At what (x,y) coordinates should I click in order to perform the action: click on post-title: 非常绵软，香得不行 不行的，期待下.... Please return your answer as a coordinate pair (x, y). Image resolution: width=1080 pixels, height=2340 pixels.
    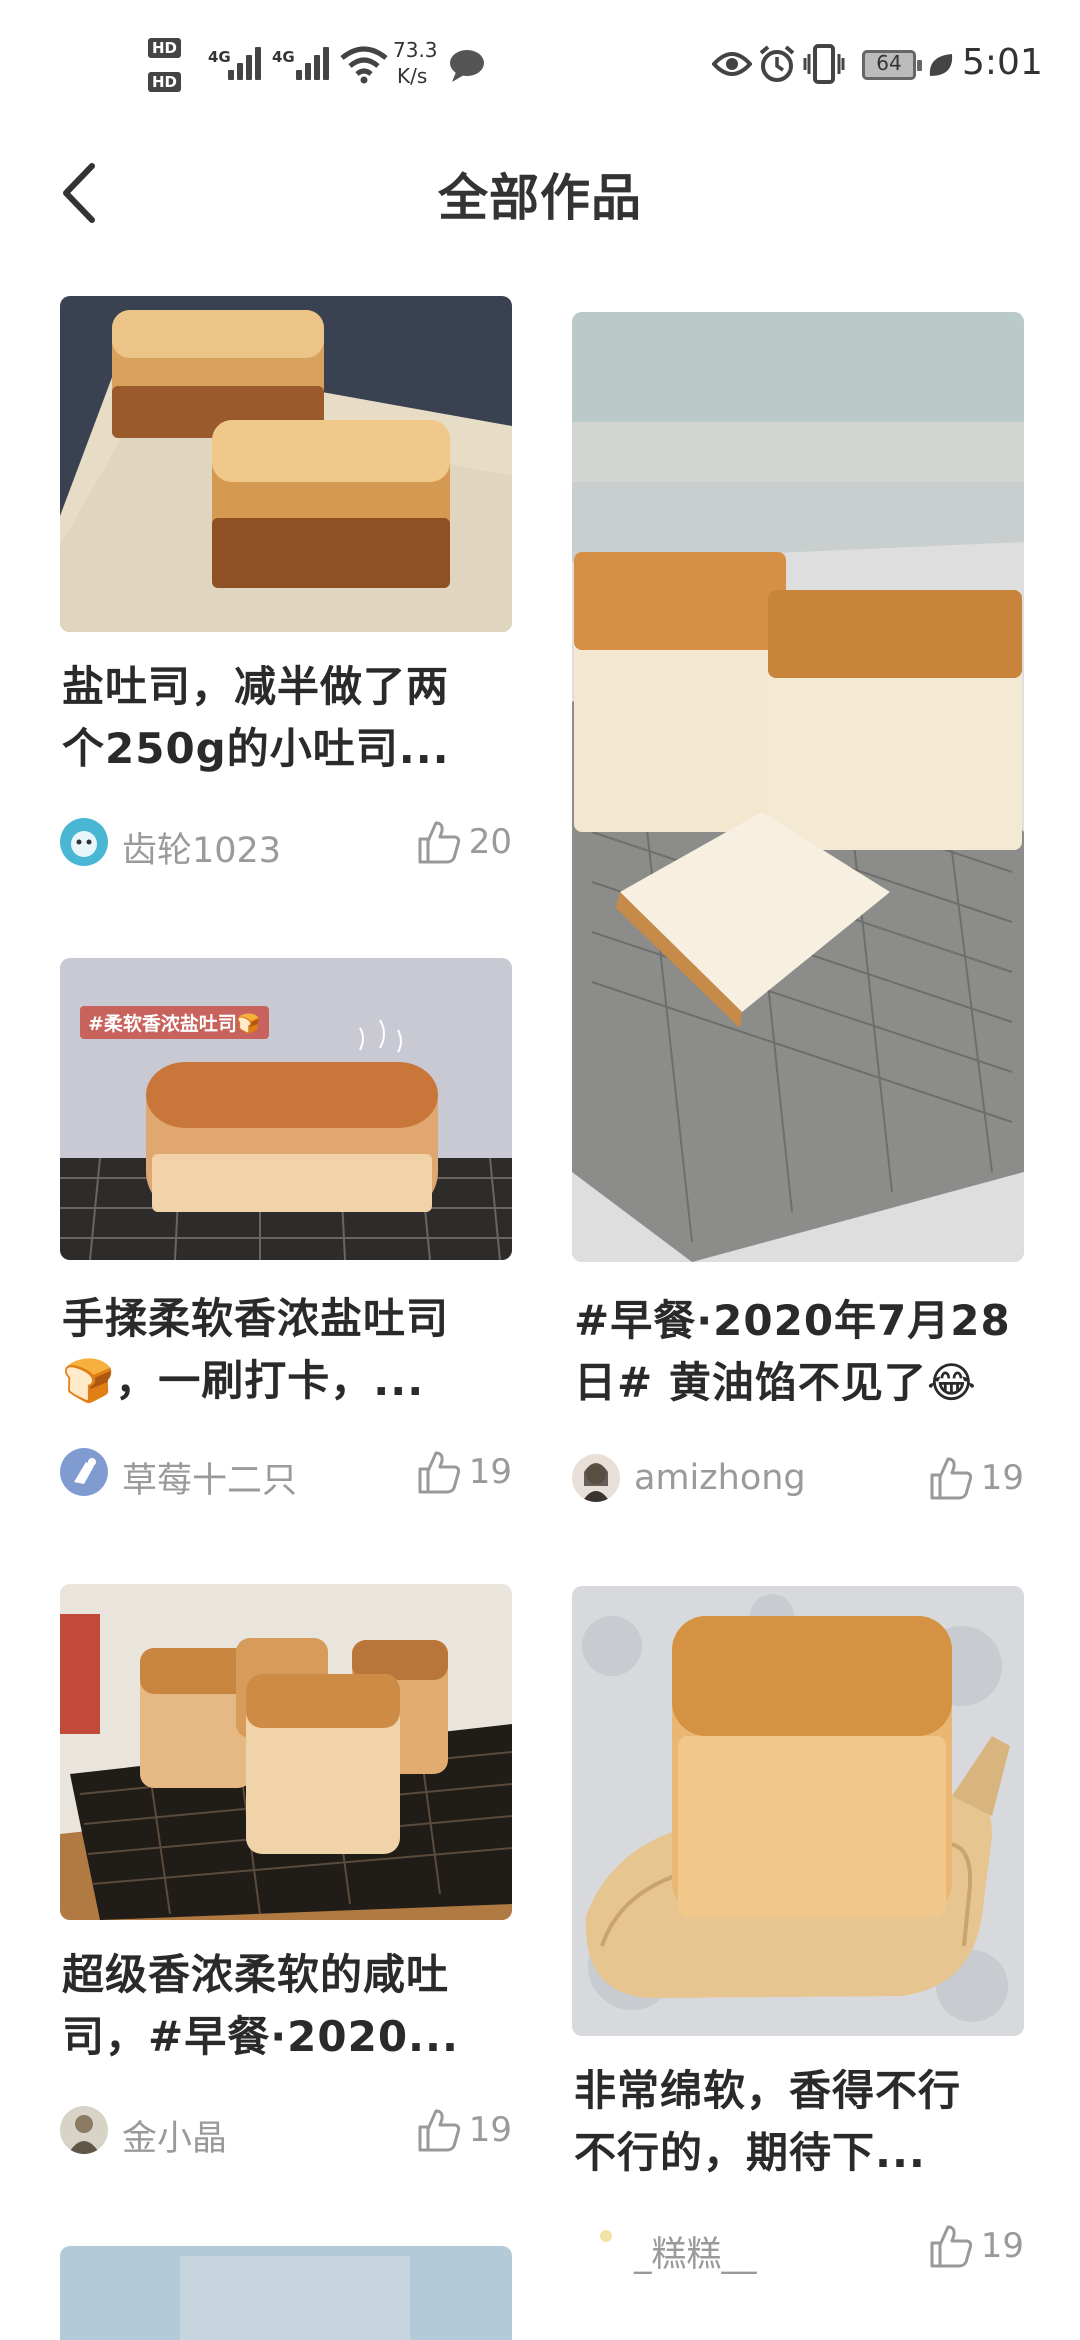
    Looking at the image, I should click on (800, 2122).